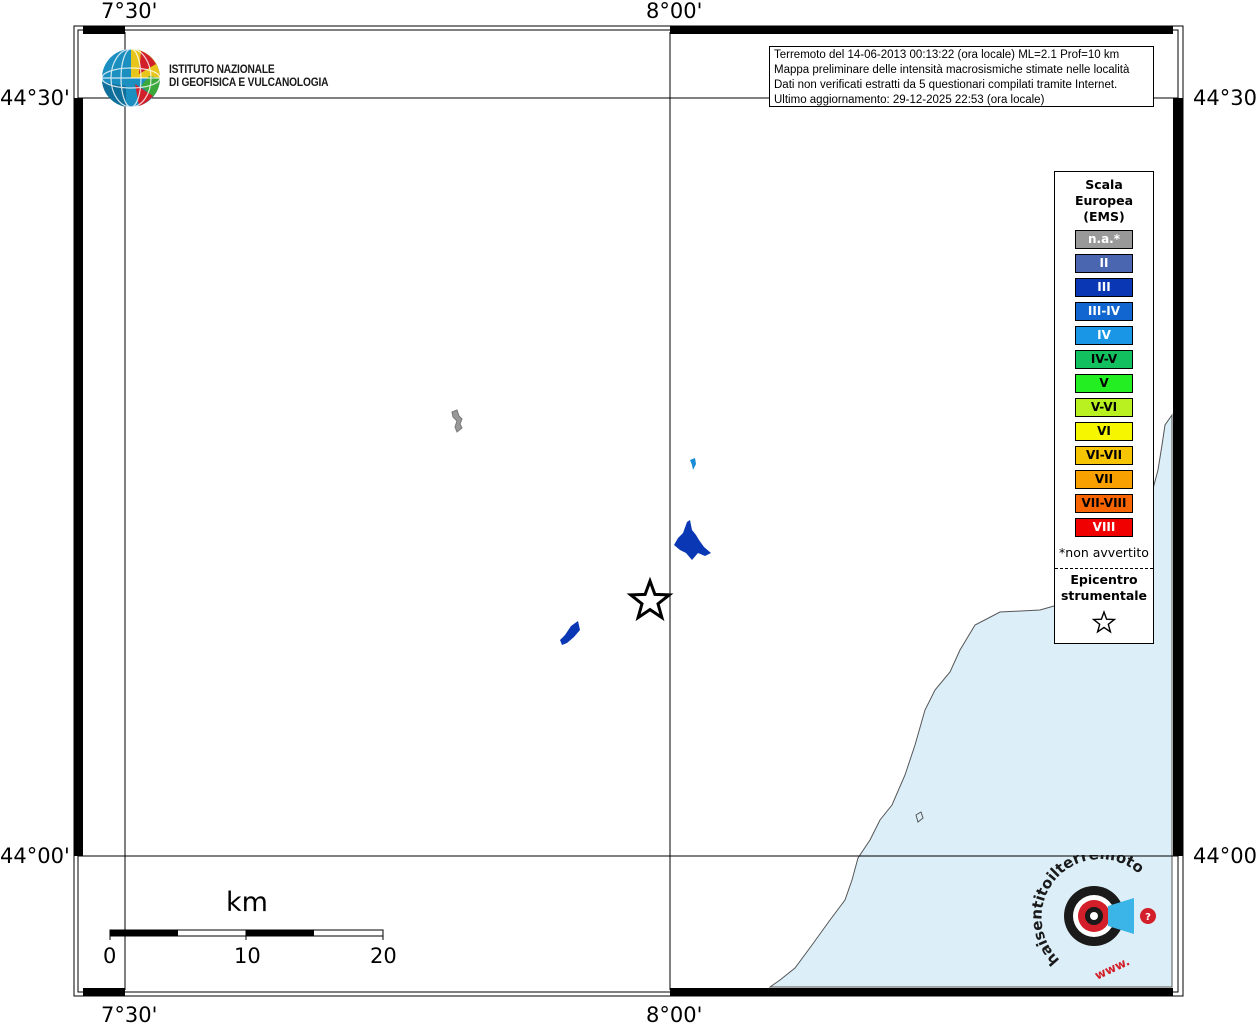 The image size is (1256, 1027). Describe the element at coordinates (1104, 359) in the screenshot. I see `legend-swatch-5: IV-V` at that location.